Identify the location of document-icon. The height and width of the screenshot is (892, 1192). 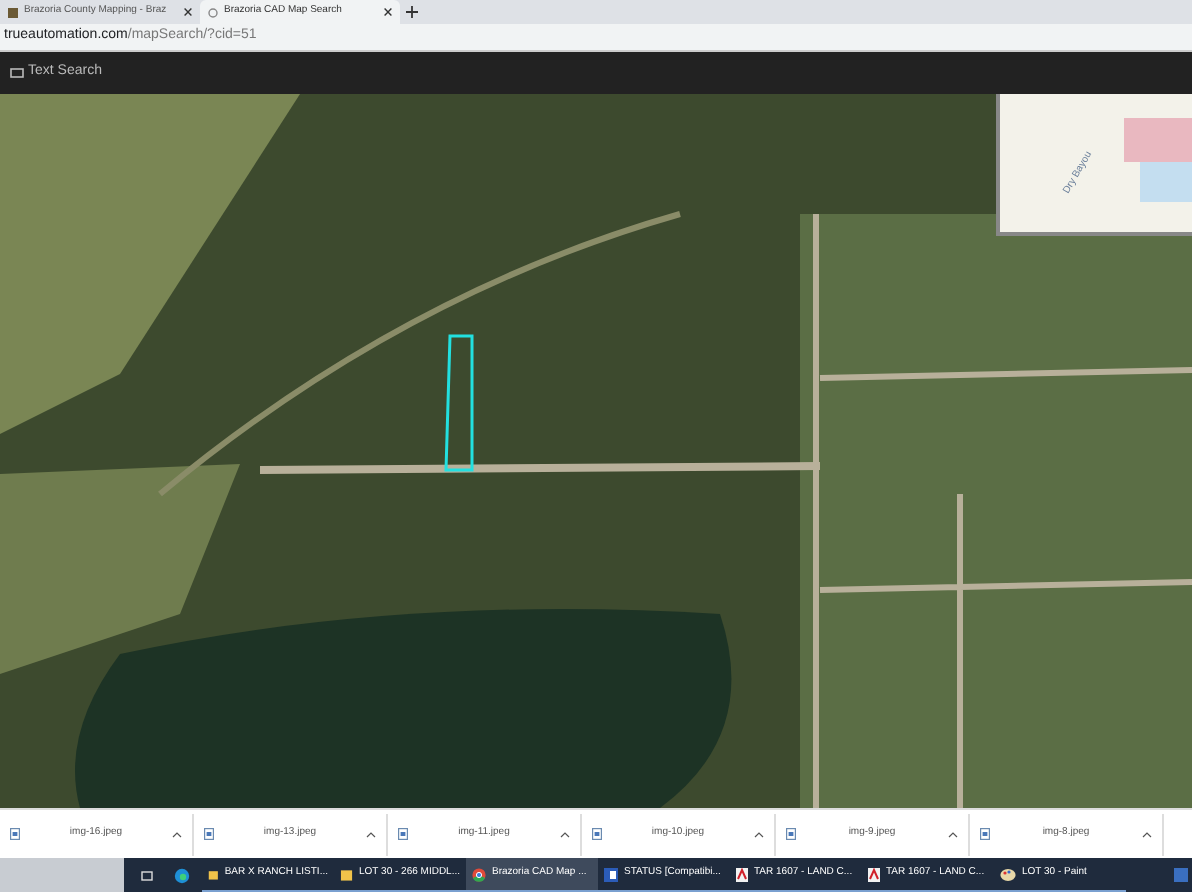
(611, 874).